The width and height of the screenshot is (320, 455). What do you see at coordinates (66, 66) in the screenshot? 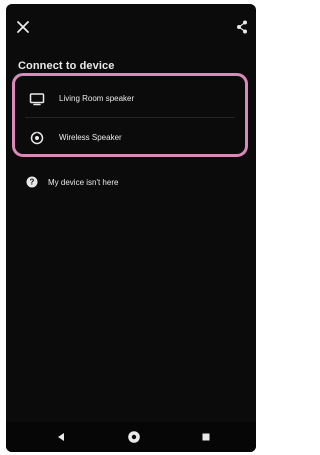
I see `page-title: Connect to device` at bounding box center [66, 66].